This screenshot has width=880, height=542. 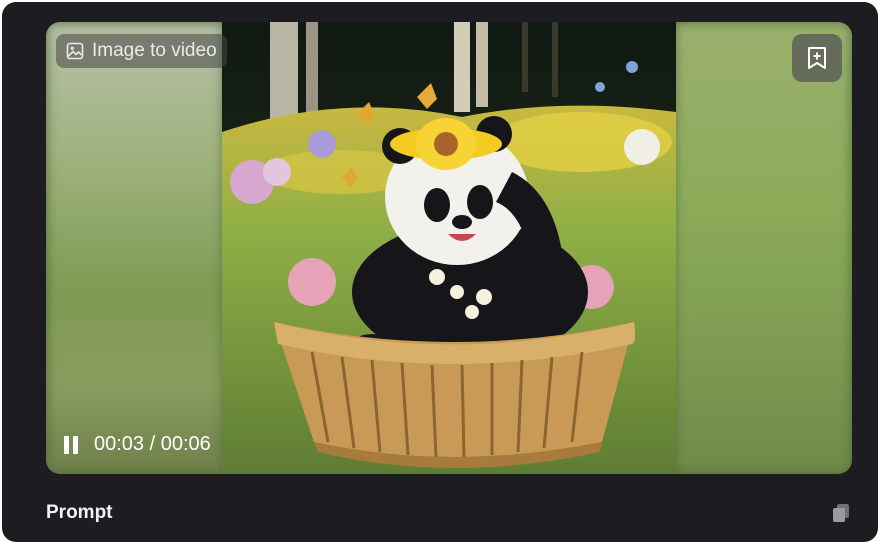 I want to click on bookmark-add-icon, so click(x=817, y=58).